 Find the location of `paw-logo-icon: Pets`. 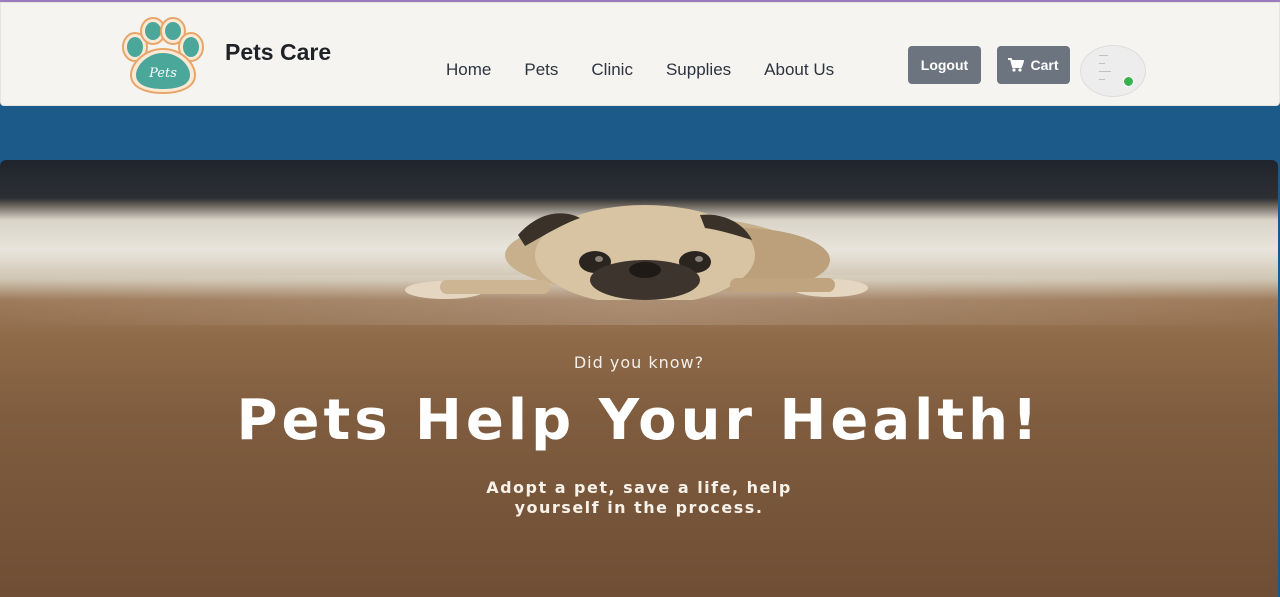

paw-logo-icon: Pets is located at coordinates (163, 56).